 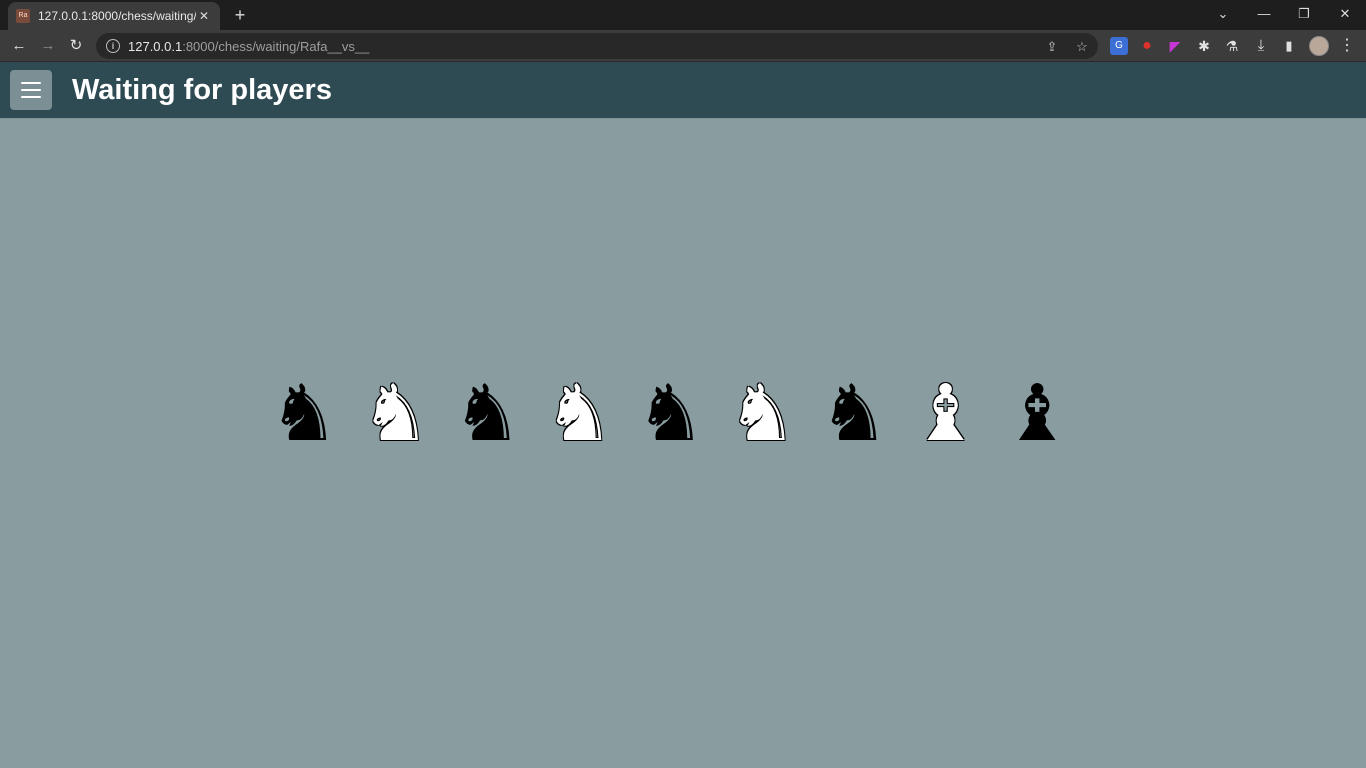 I want to click on tab-favicon-icon: Ra, so click(x=23, y=16).